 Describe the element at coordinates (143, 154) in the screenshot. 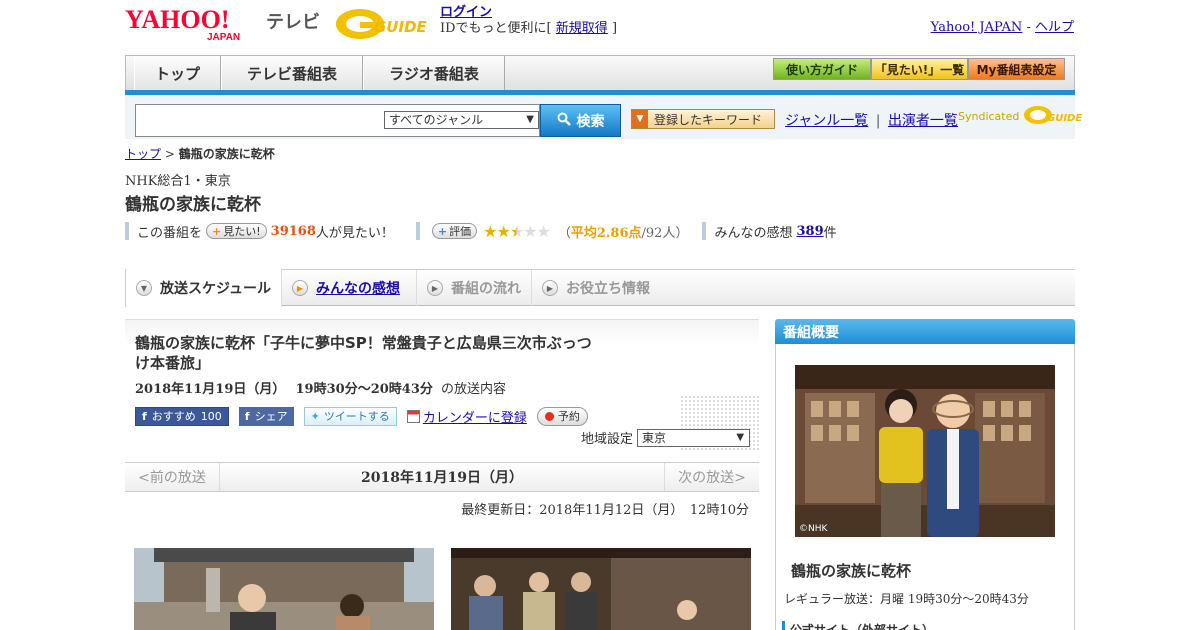

I see `breadcrumb-top-link: トップ` at that location.